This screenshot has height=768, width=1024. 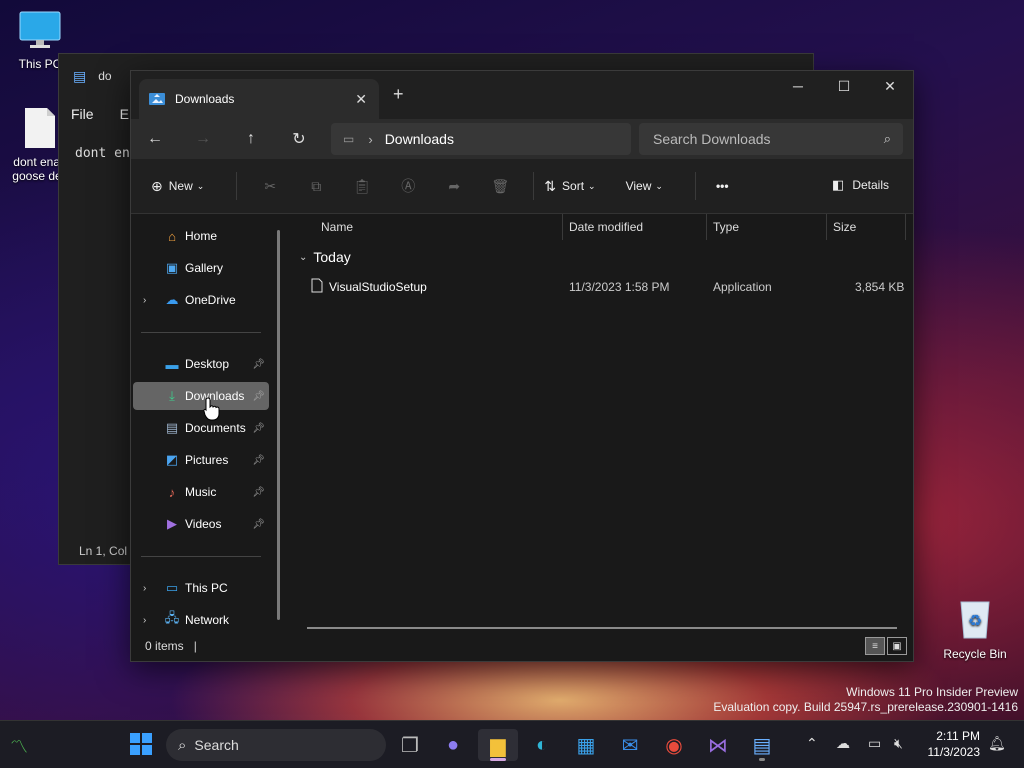 I want to click on sidebar-item-network: › 🖧︎ Network, so click(x=201, y=620).